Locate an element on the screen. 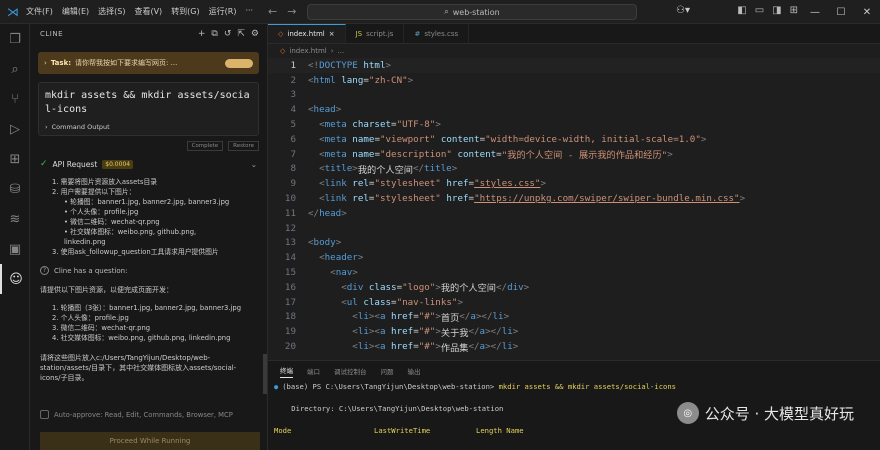  code-line: 13 < body > is located at coordinates (574, 243).